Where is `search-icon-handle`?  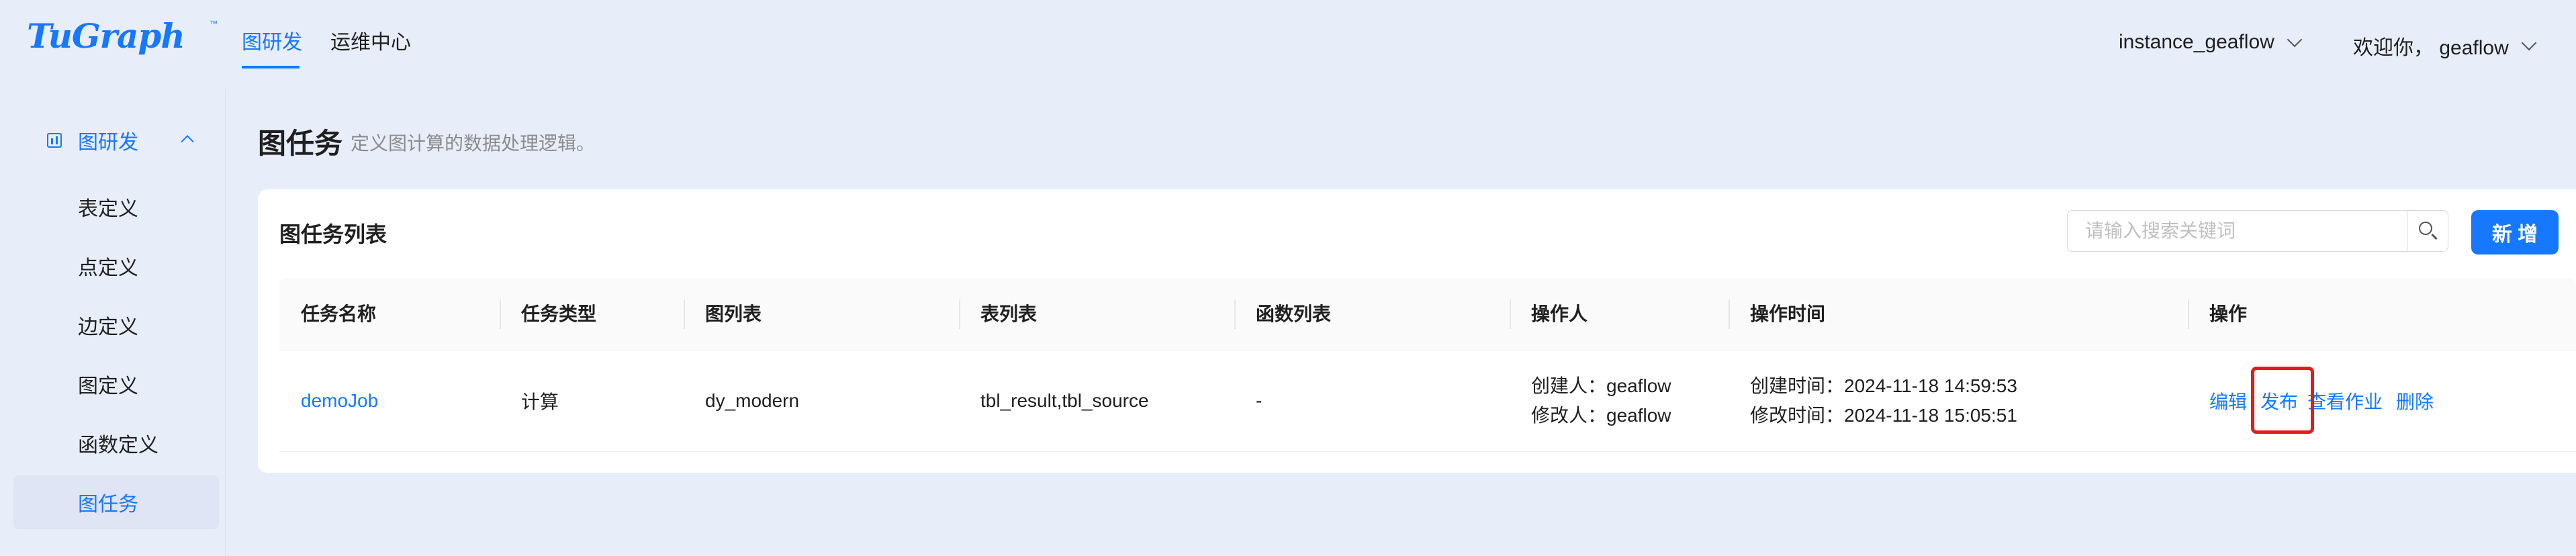
search-icon-handle is located at coordinates (2434, 236).